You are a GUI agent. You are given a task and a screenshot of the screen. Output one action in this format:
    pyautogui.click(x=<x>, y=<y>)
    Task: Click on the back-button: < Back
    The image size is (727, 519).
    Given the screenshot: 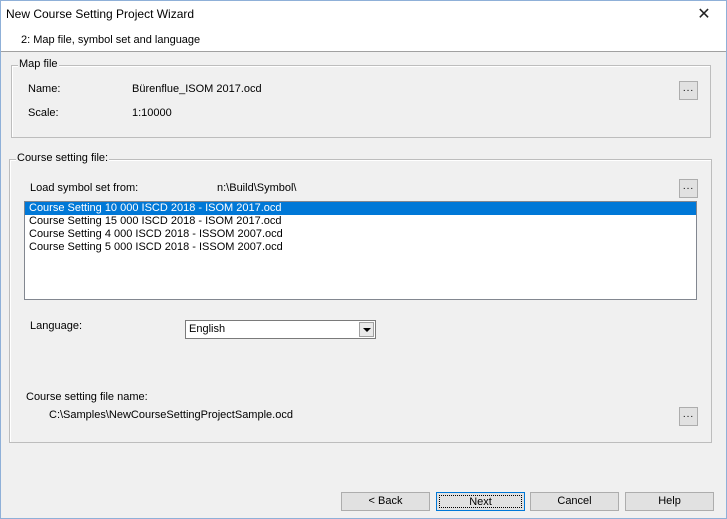 What is the action you would take?
    pyautogui.click(x=385, y=501)
    